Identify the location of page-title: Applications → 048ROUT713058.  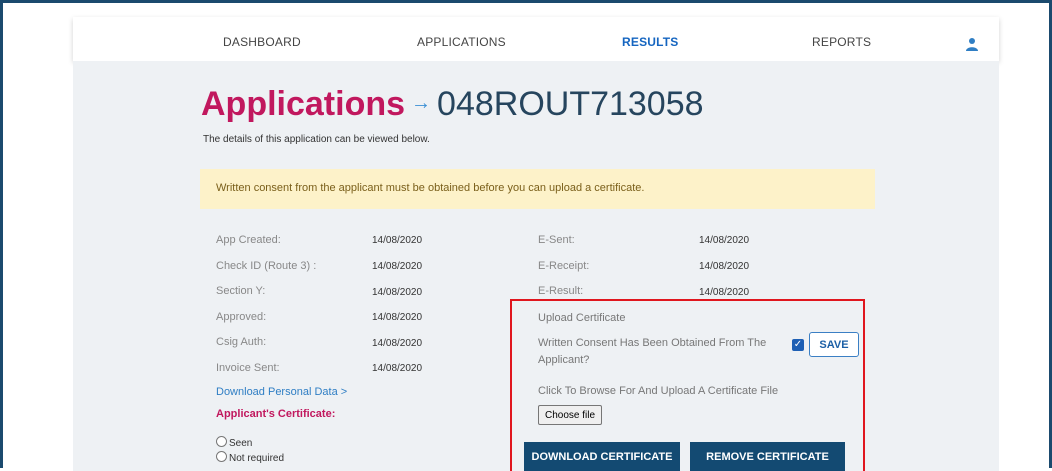
(452, 104).